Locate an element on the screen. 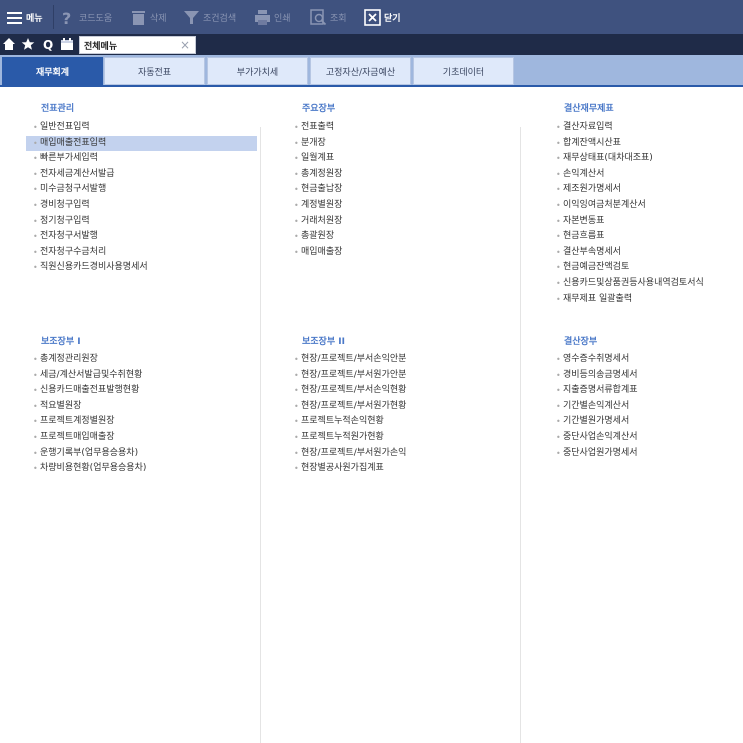 The height and width of the screenshot is (743, 743). section-title-closing-statements: 결산재무제표 is located at coordinates (589, 109).